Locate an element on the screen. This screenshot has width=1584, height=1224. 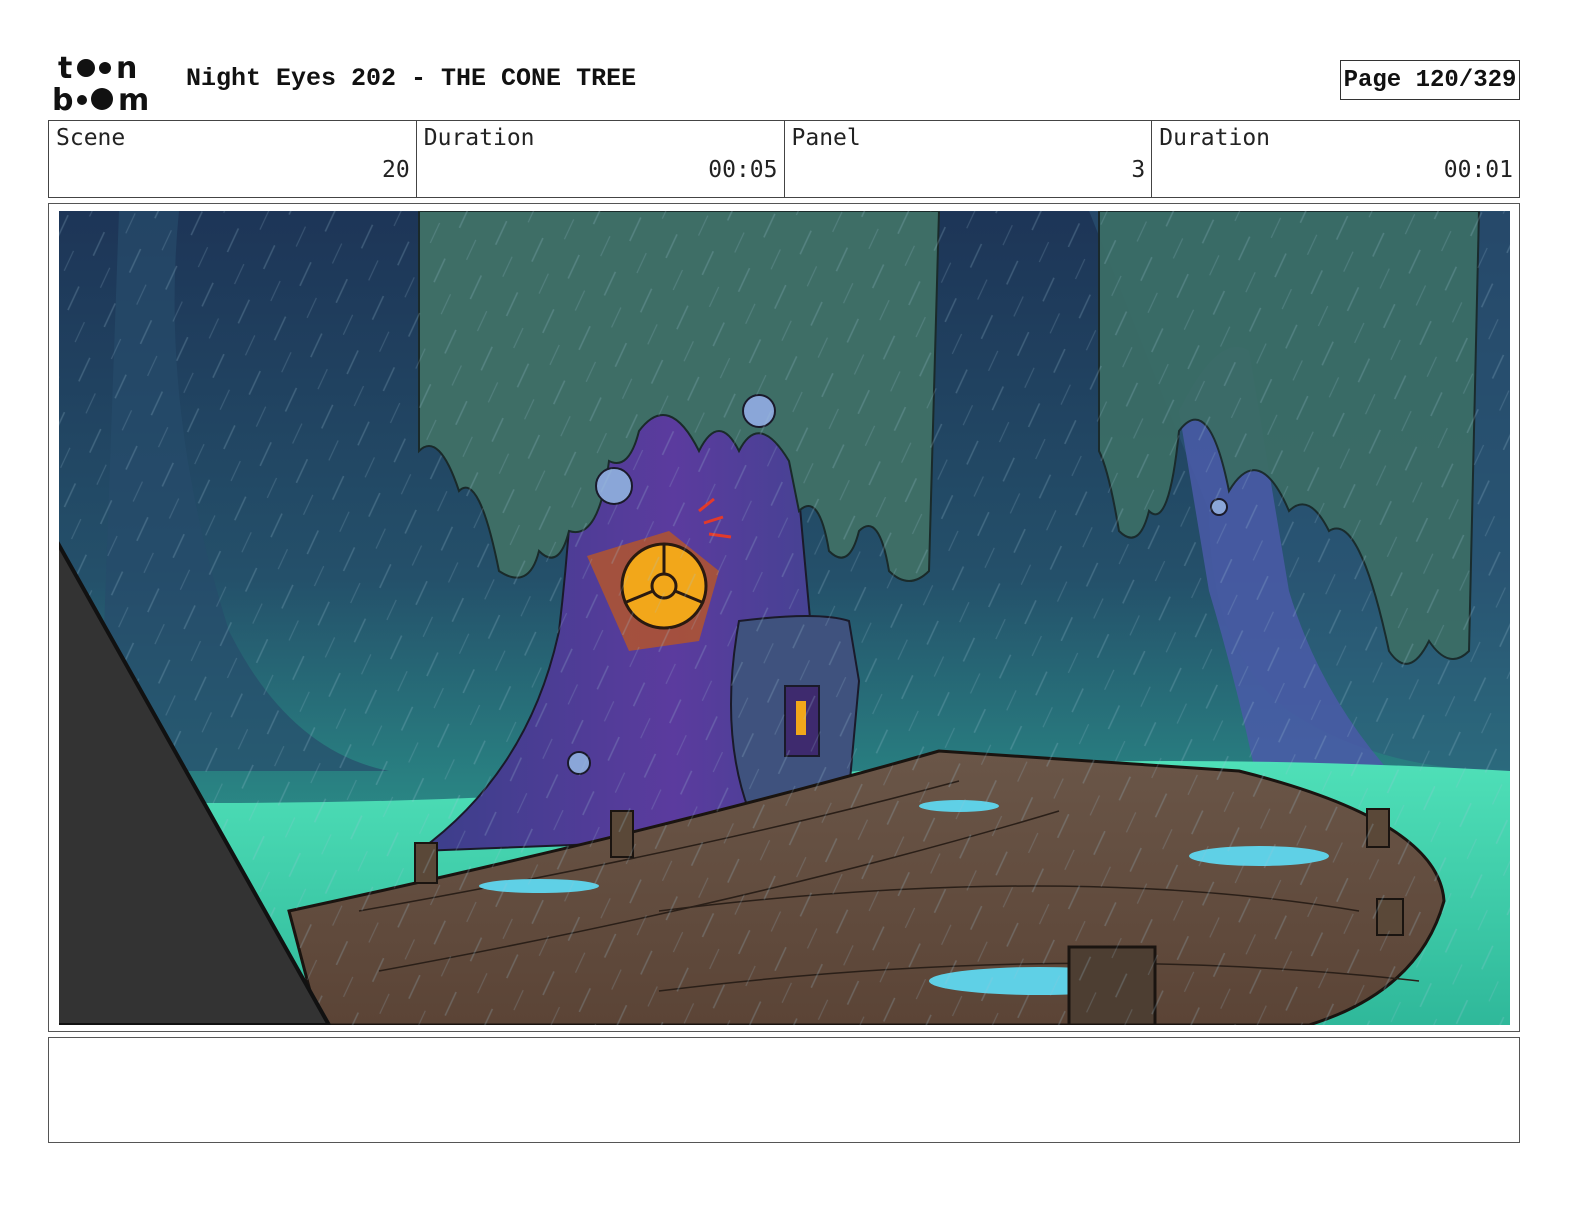
toon-boom-logo: t n b m is located at coordinates (100, 82).